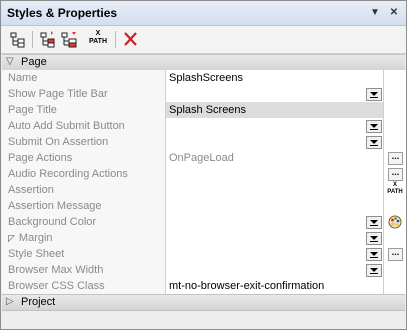 The width and height of the screenshot is (407, 330). Describe the element at coordinates (10, 61) in the screenshot. I see `collapse-triangle-icon: ▽` at that location.